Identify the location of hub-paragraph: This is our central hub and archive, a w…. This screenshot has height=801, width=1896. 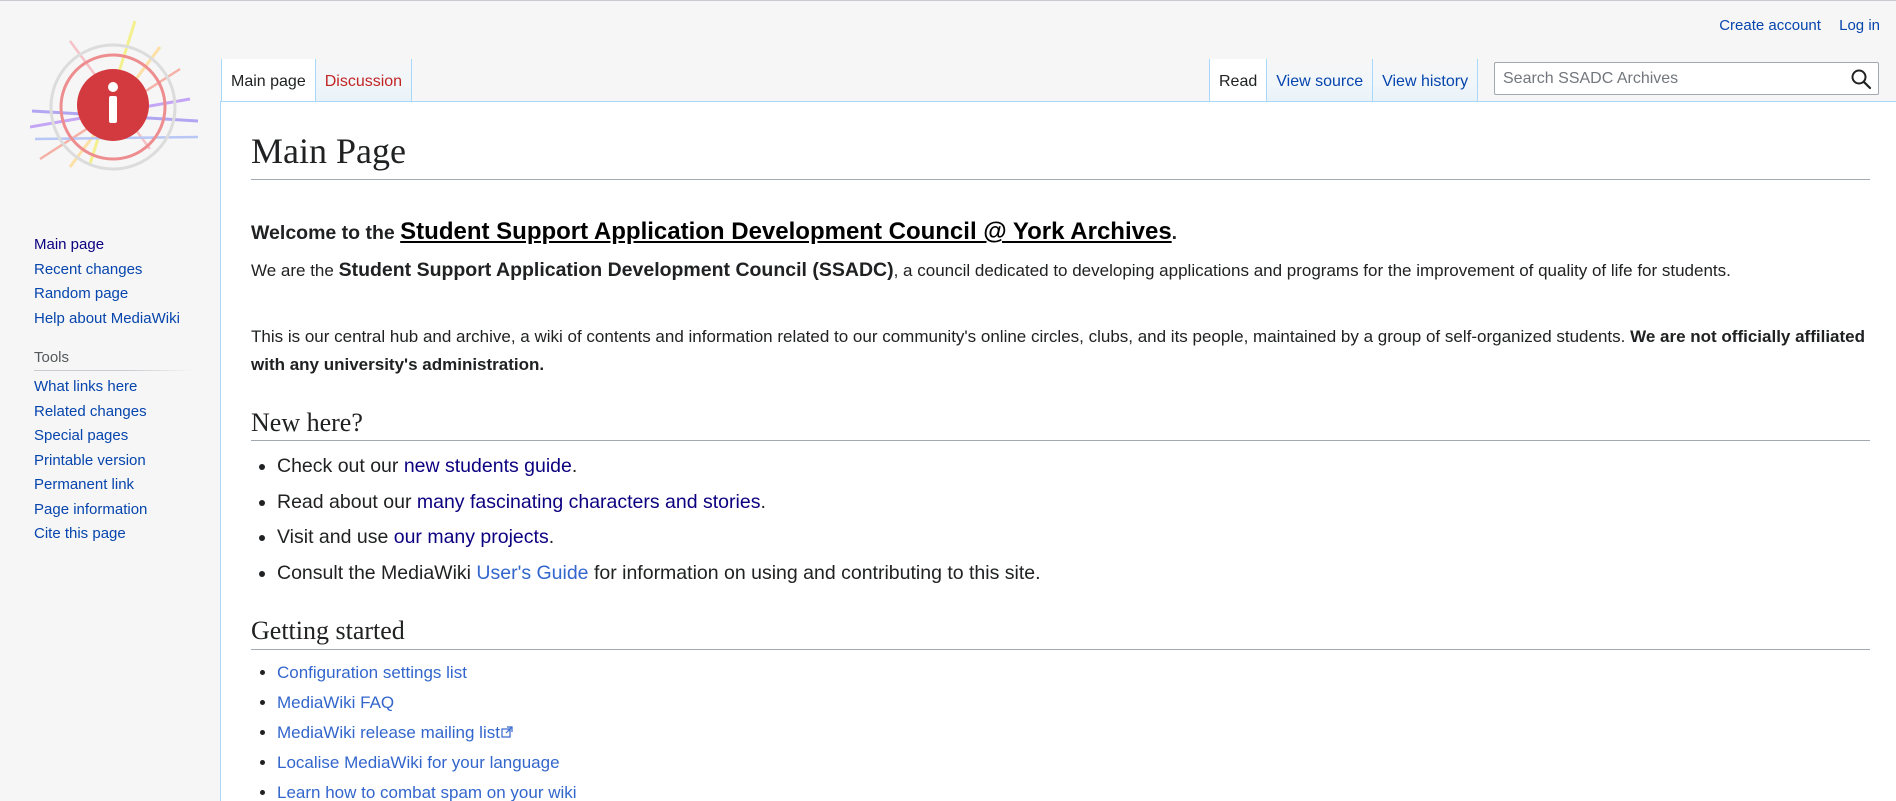
(1060, 351).